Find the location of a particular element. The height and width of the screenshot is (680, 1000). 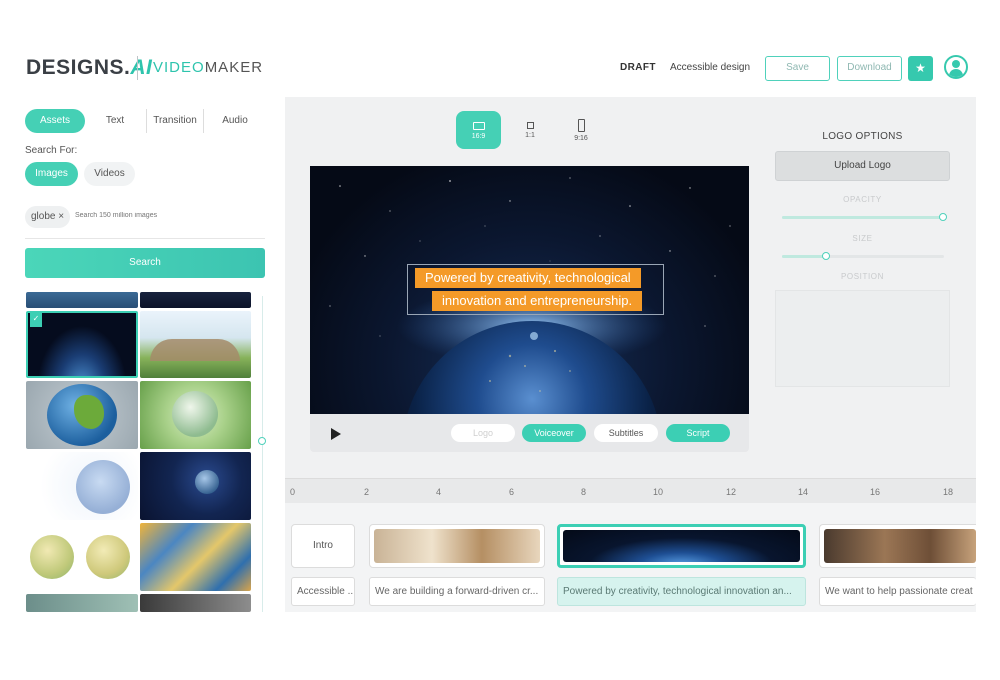

tab-audio: Audio is located at coordinates (235, 121).